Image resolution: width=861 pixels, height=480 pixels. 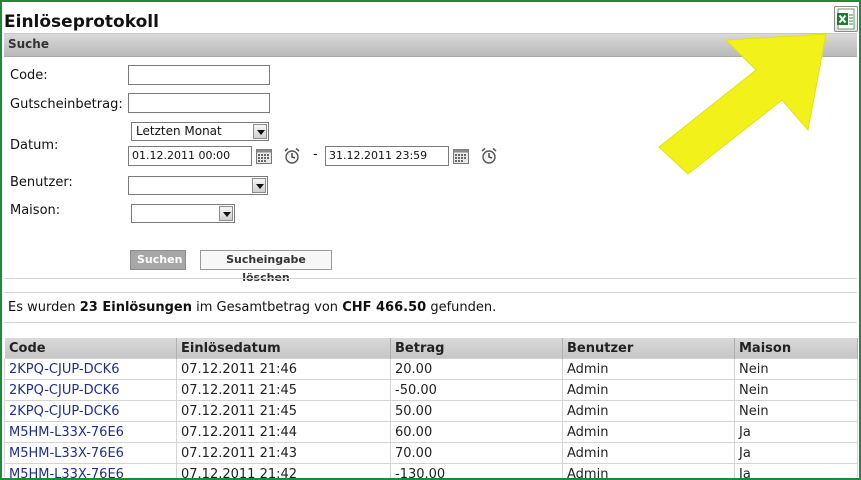 I want to click on summary-total: CHF 466.50, so click(x=384, y=307).